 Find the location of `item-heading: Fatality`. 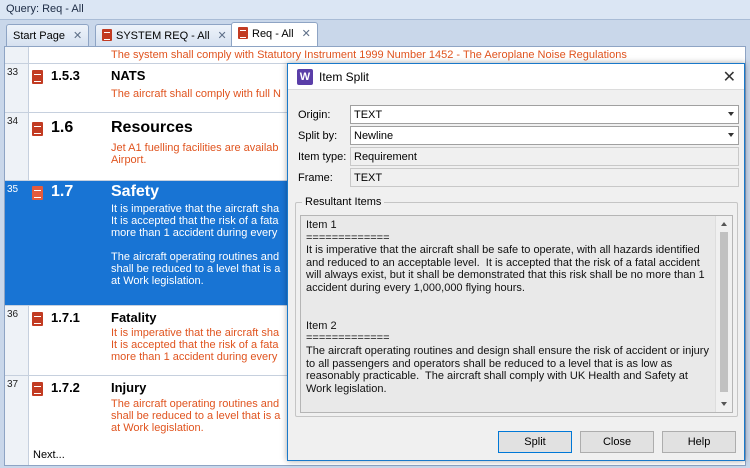

item-heading: Fatality is located at coordinates (134, 317).